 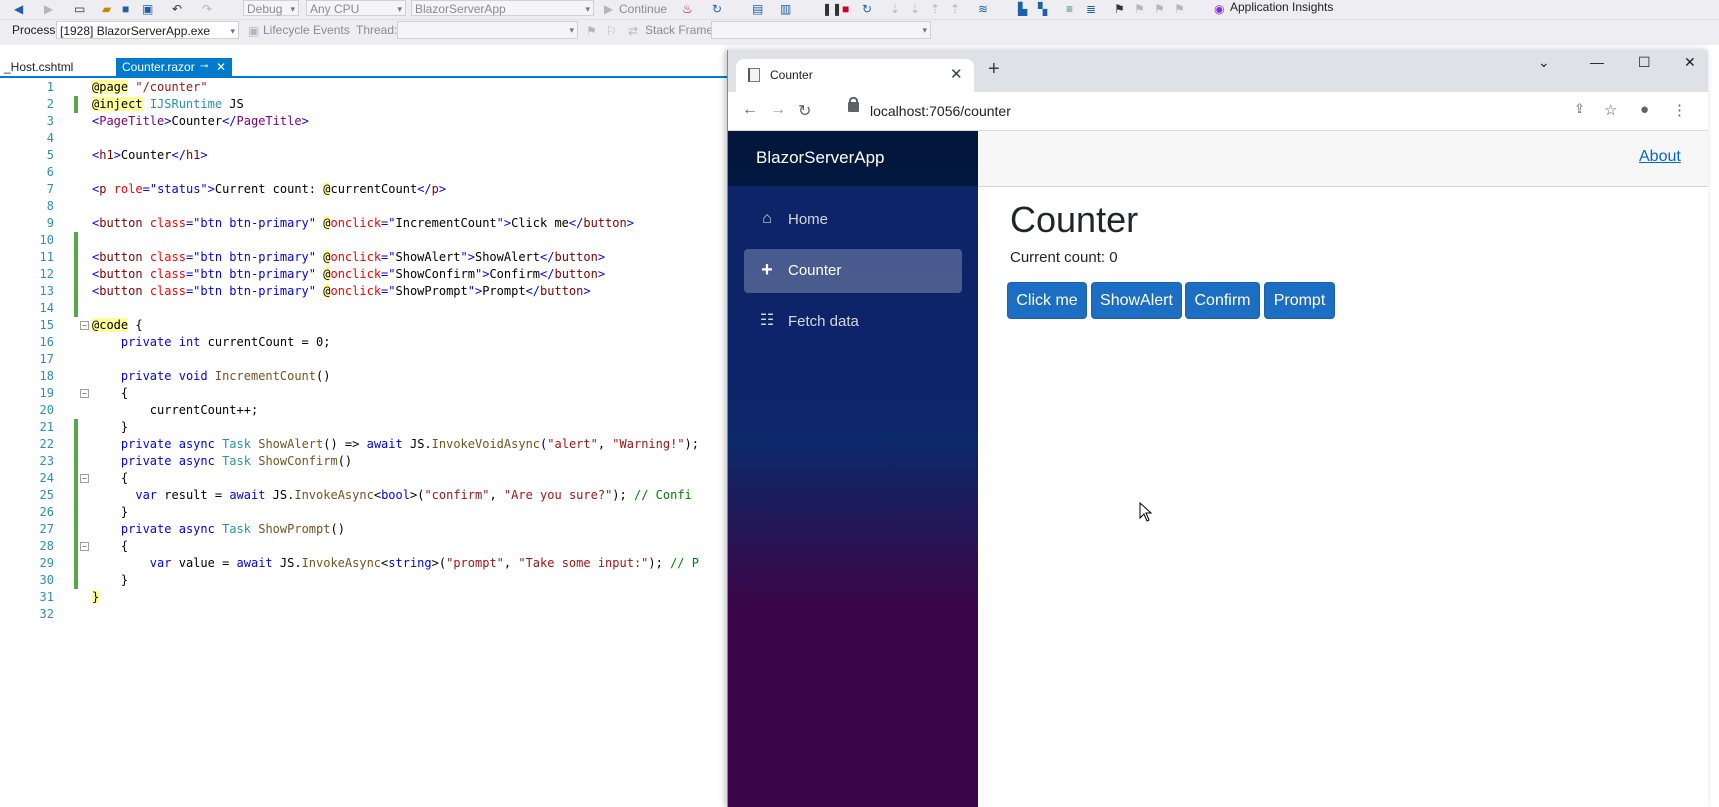 What do you see at coordinates (204, 67) in the screenshot?
I see `pin-icon: ⊸` at bounding box center [204, 67].